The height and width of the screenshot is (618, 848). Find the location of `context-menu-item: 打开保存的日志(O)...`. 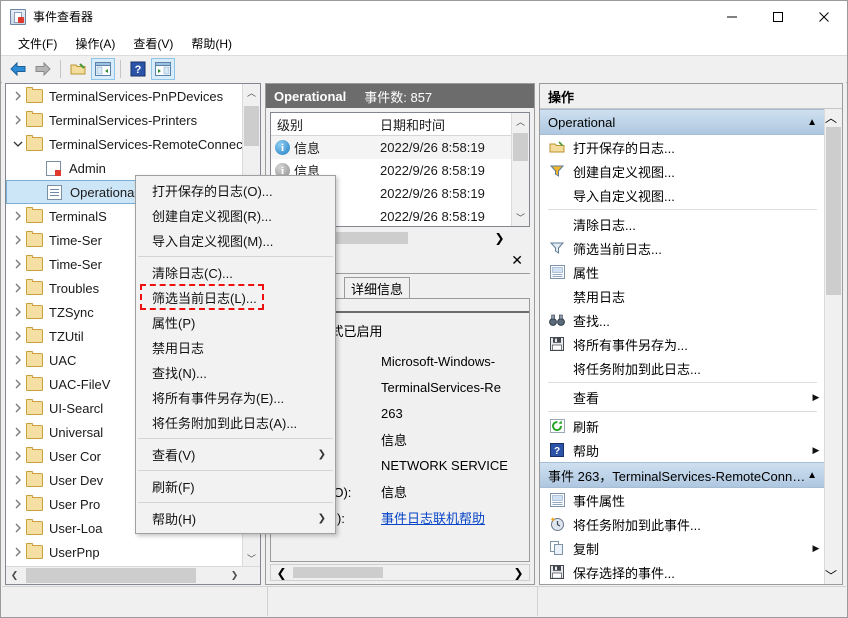

context-menu-item: 打开保存的日志(O)... is located at coordinates (235, 190).